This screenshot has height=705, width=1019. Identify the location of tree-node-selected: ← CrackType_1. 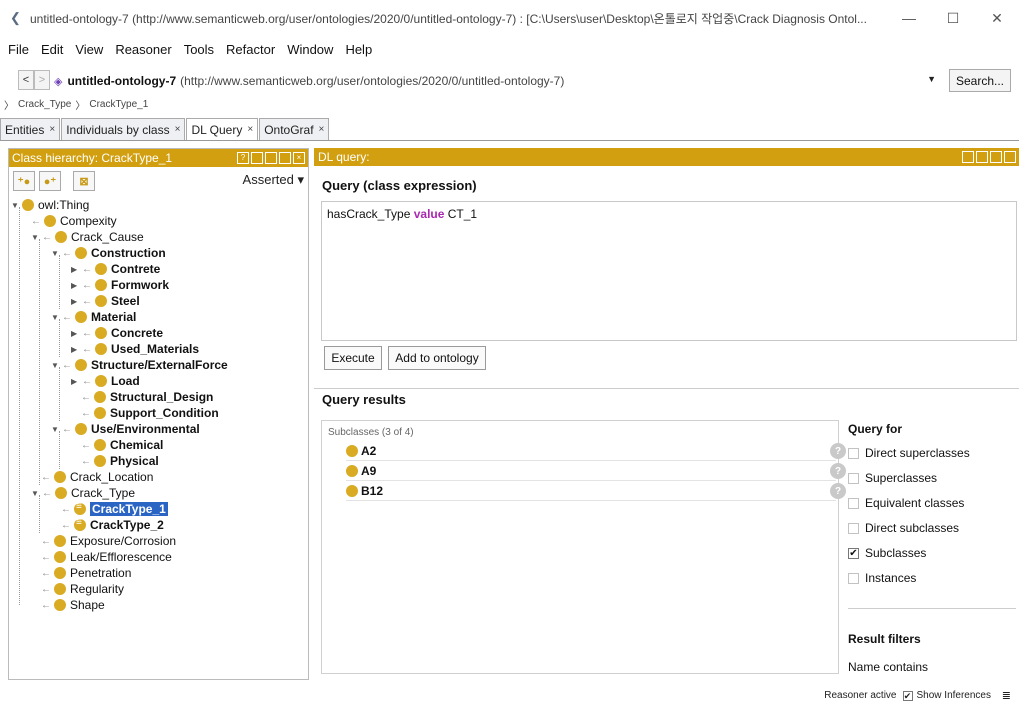
(114, 509).